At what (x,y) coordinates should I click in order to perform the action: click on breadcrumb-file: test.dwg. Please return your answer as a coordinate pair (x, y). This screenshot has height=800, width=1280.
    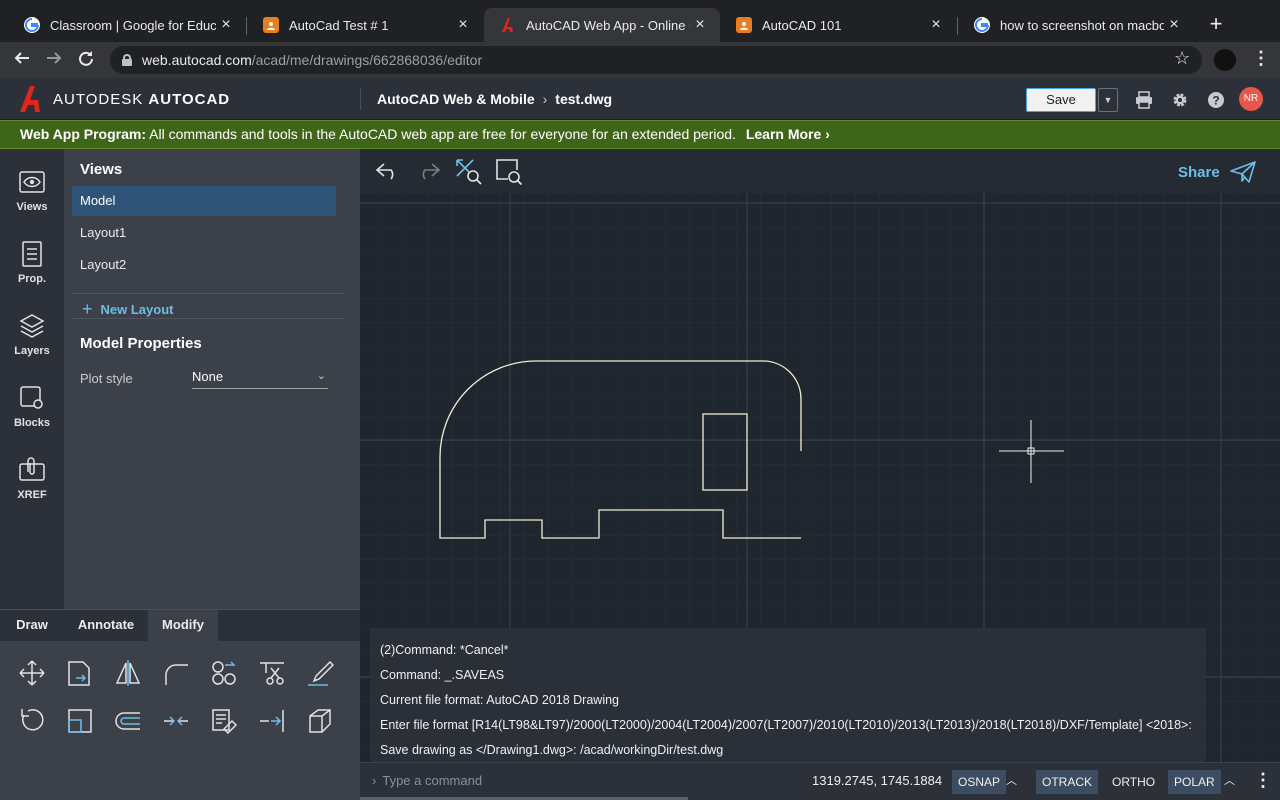
    Looking at the image, I should click on (584, 99).